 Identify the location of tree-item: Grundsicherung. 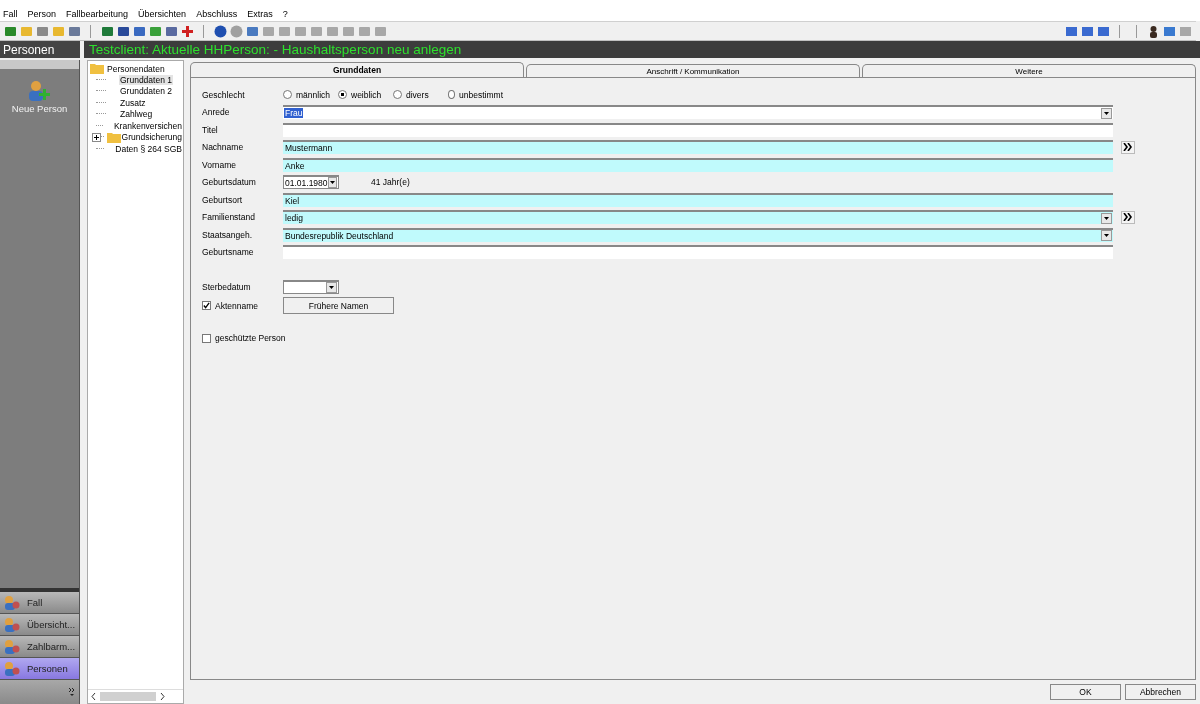
(151, 137).